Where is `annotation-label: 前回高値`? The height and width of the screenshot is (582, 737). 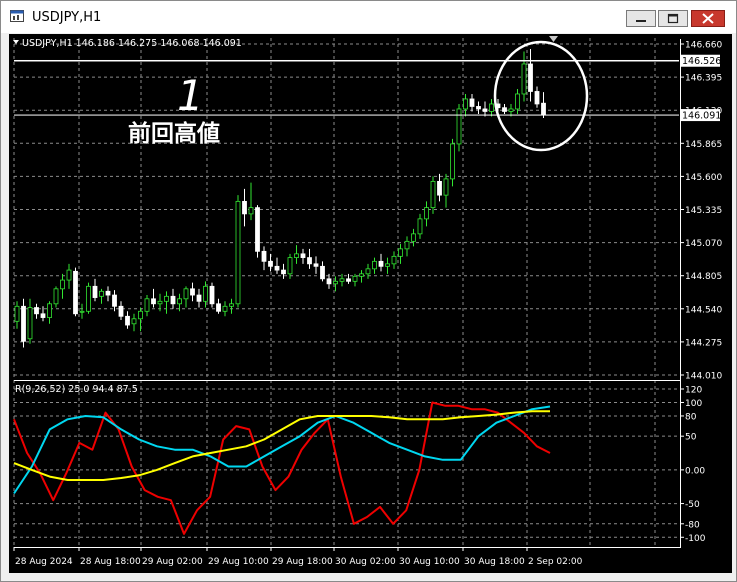 annotation-label: 前回高値 is located at coordinates (174, 133).